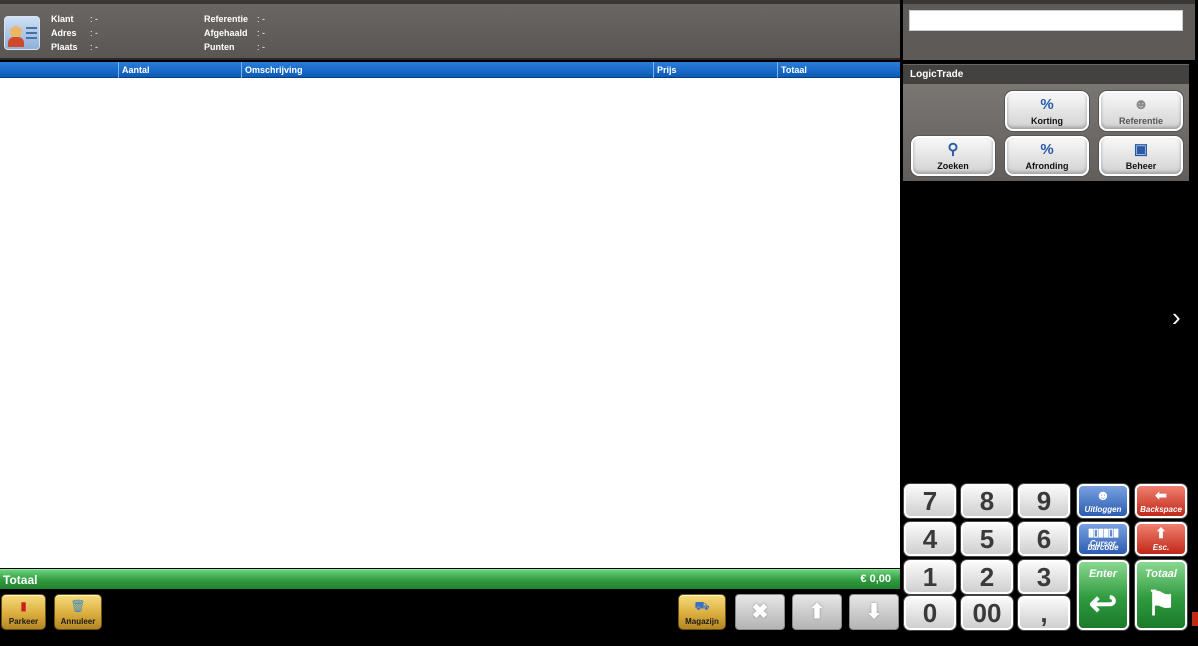 Image resolution: width=1198 pixels, height=646 pixels. Describe the element at coordinates (23, 606) in the screenshot. I see `parking-icon: ▮` at that location.